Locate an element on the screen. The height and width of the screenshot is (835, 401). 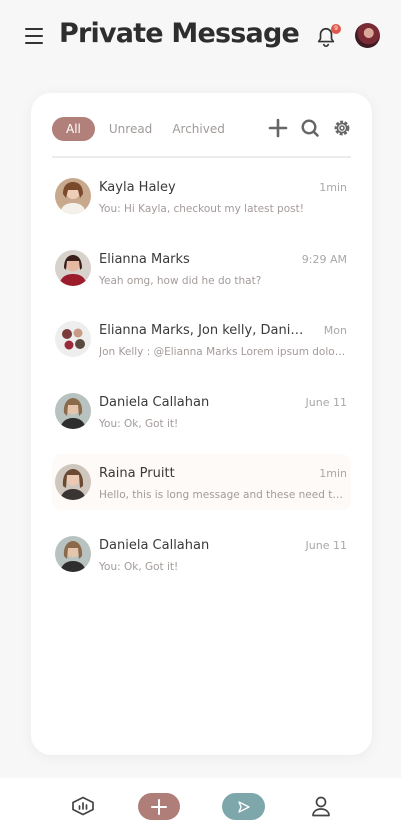
bottom-nav is located at coordinates (200, 806).